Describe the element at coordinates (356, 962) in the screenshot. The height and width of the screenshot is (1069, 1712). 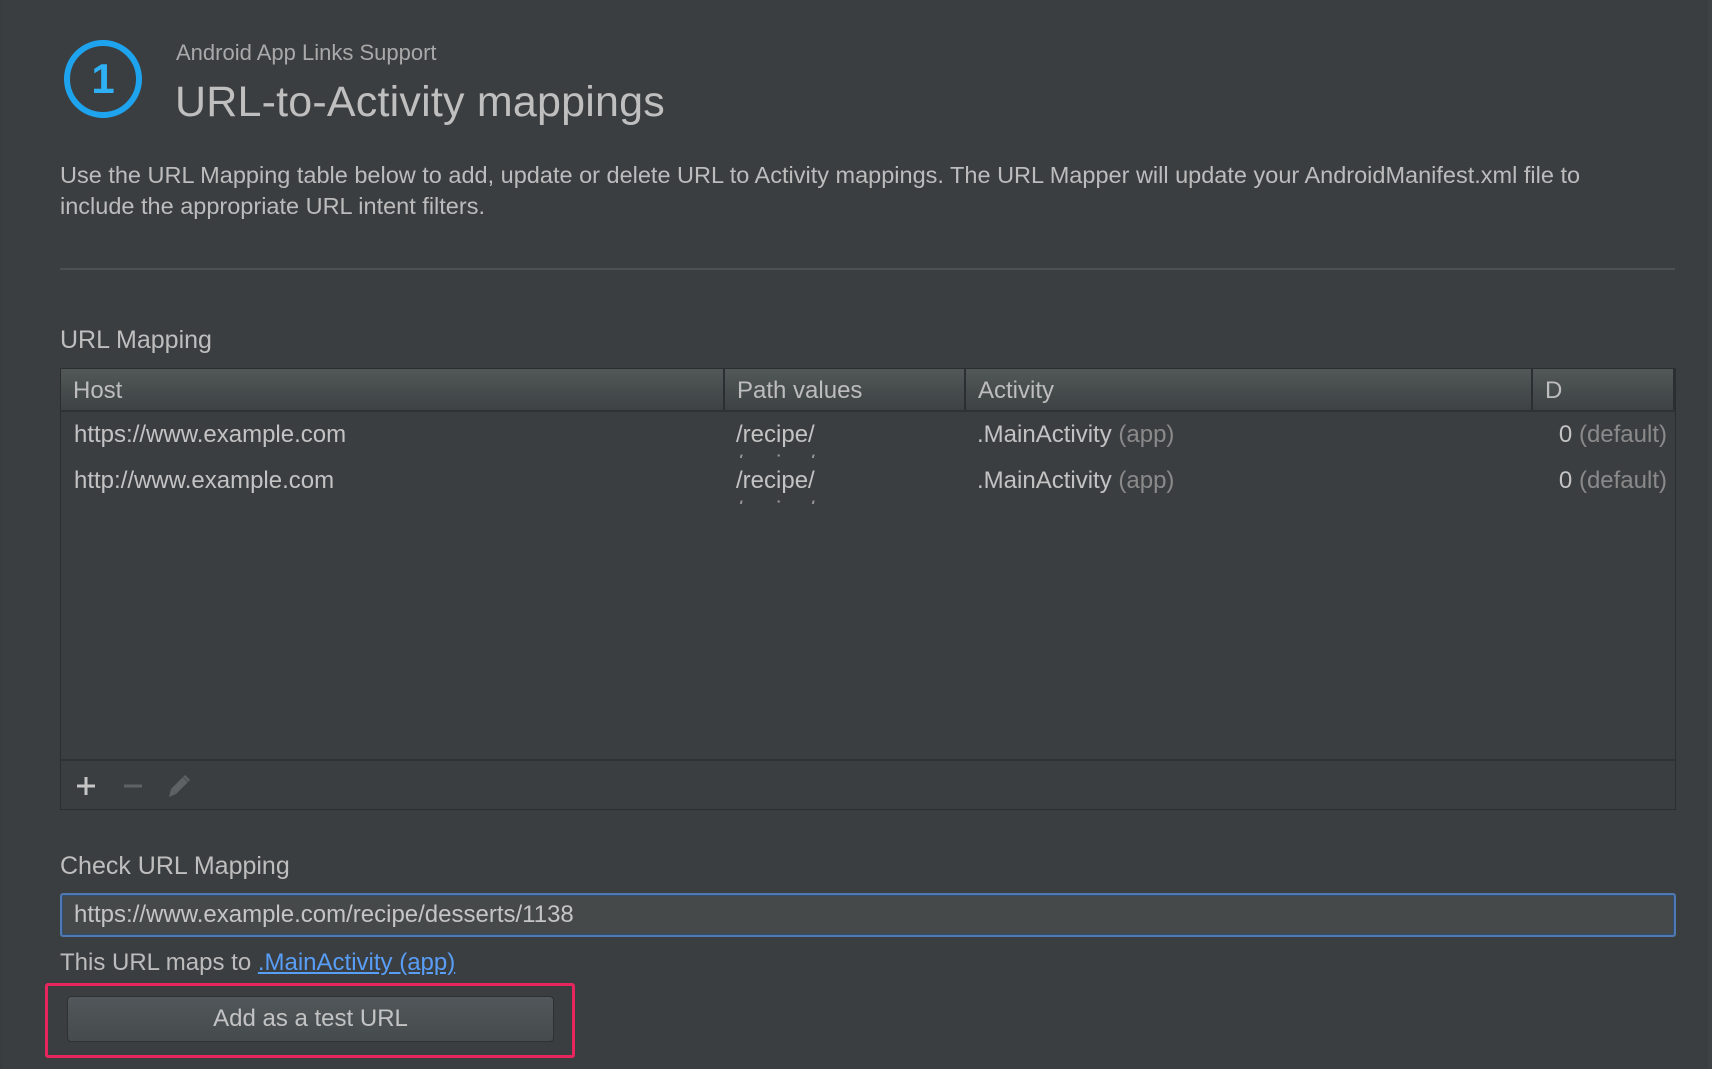
I see `mapped-activity-link: .MainActivity (app)` at that location.